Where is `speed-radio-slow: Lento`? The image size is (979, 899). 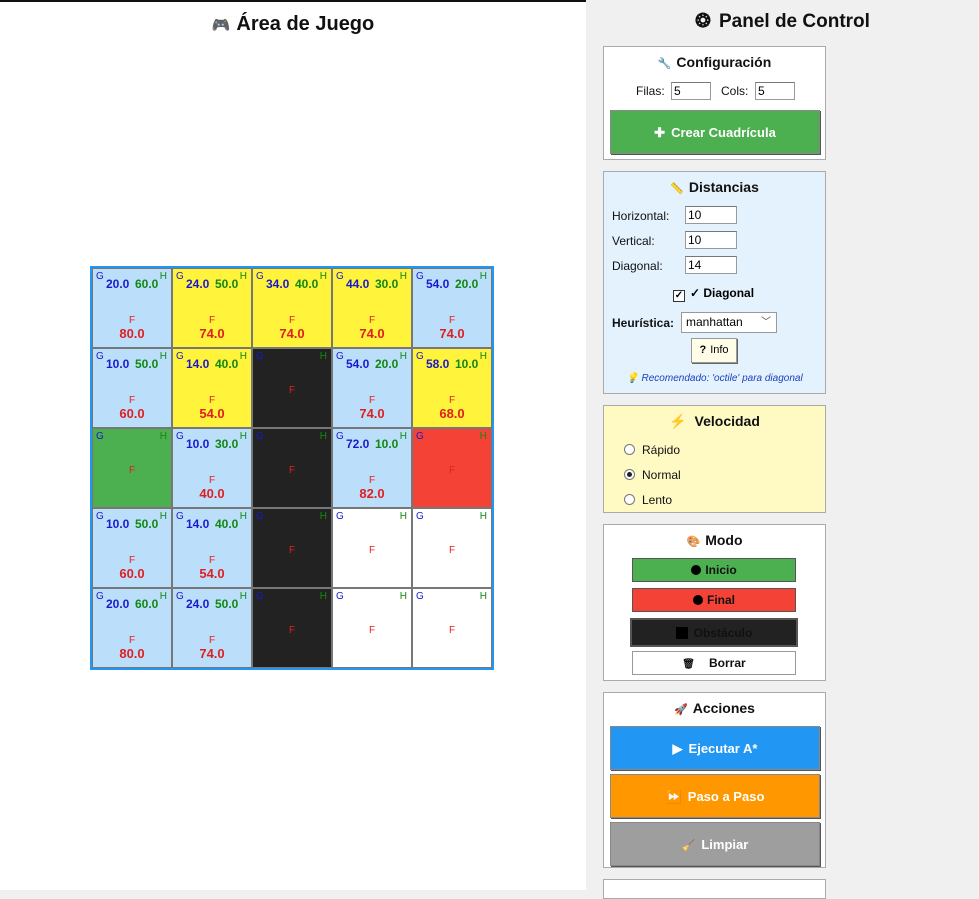 speed-radio-slow: Lento is located at coordinates (648, 500).